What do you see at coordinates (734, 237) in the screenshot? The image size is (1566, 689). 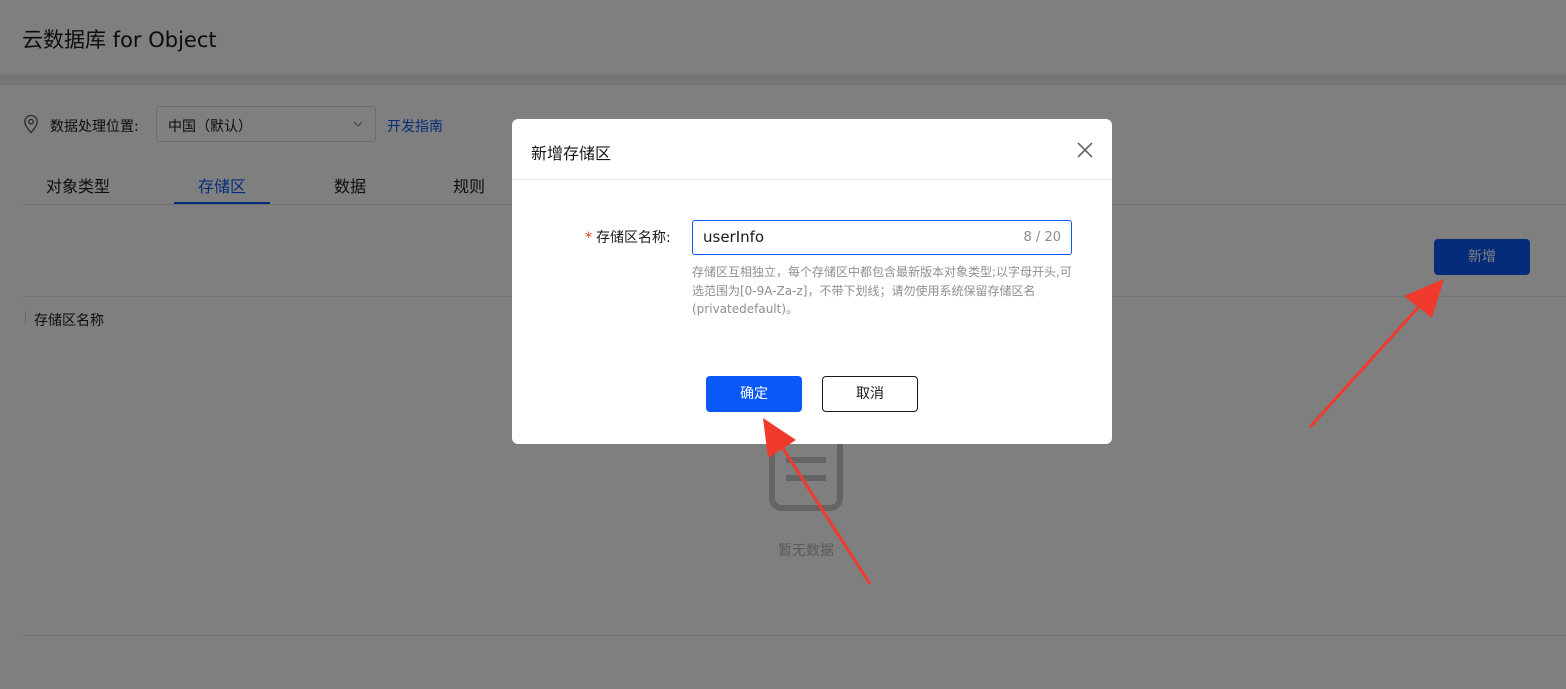 I see `storage-name-input-value: userInfo` at bounding box center [734, 237].